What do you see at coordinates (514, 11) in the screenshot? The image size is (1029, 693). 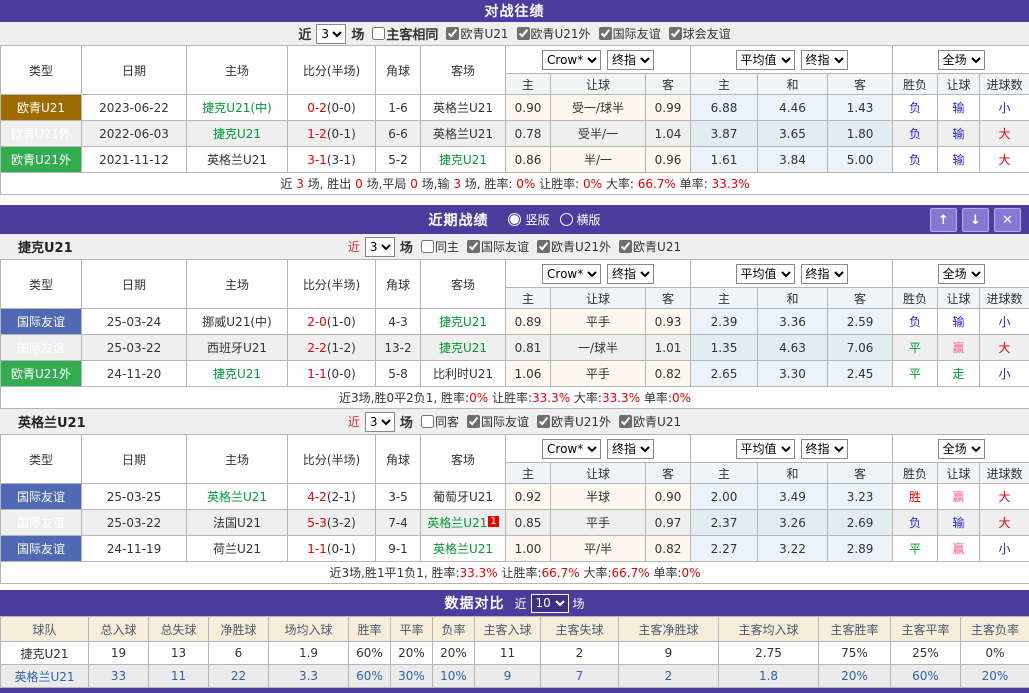 I see `h2h-title-bar: 对战往绩` at bounding box center [514, 11].